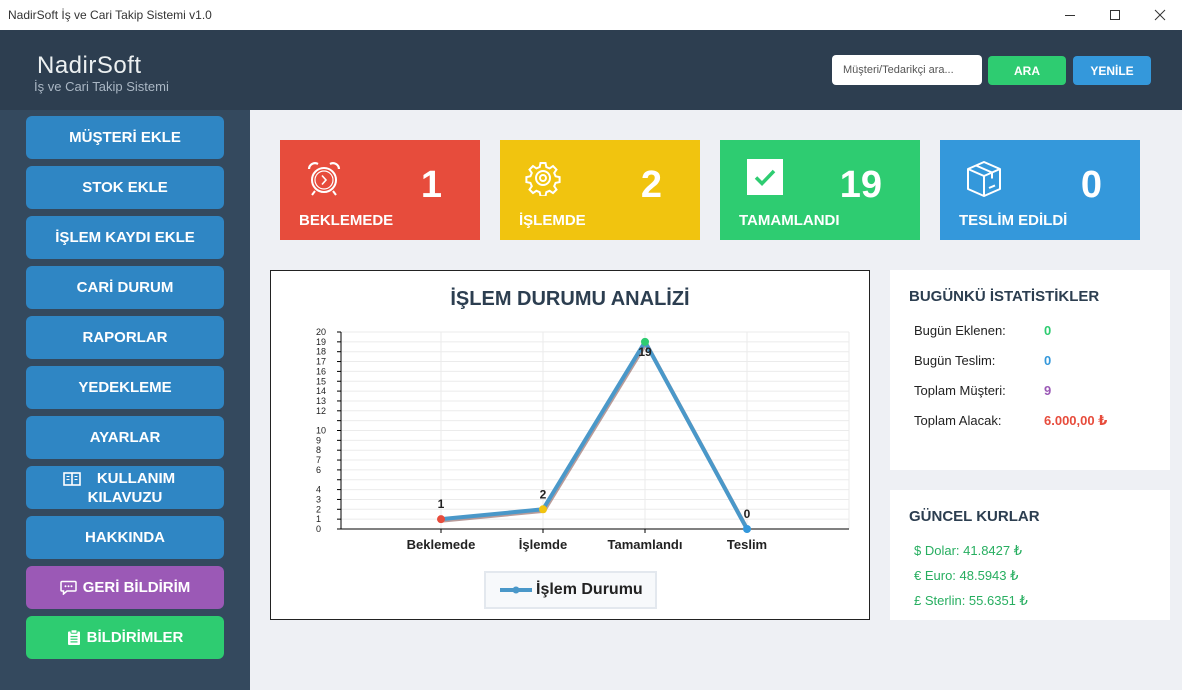 The height and width of the screenshot is (690, 1182). I want to click on y-tick-label: 17, so click(321, 362).